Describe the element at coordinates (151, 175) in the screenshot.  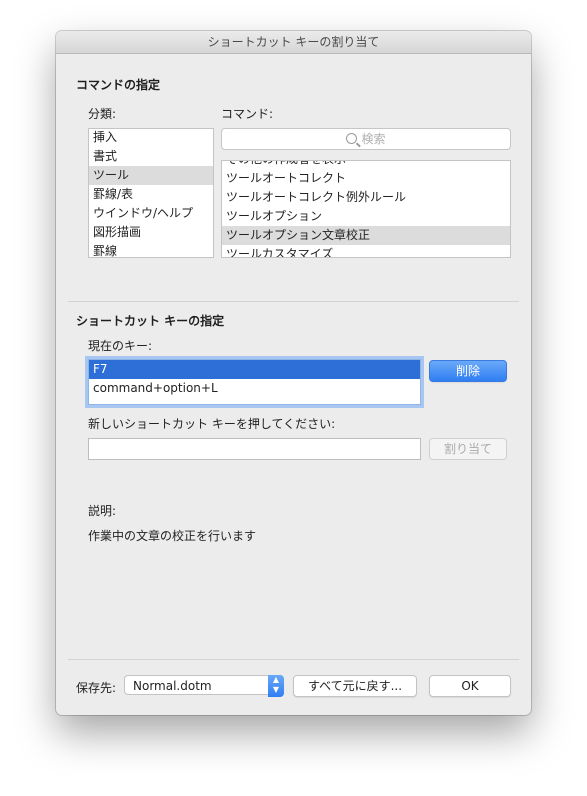
I see `category-item-selected: ツール` at that location.